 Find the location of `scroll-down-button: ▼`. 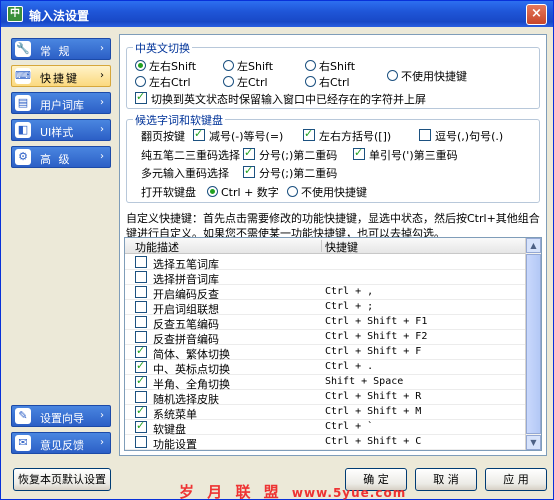

scroll-down-button: ▼ is located at coordinates (533, 442).